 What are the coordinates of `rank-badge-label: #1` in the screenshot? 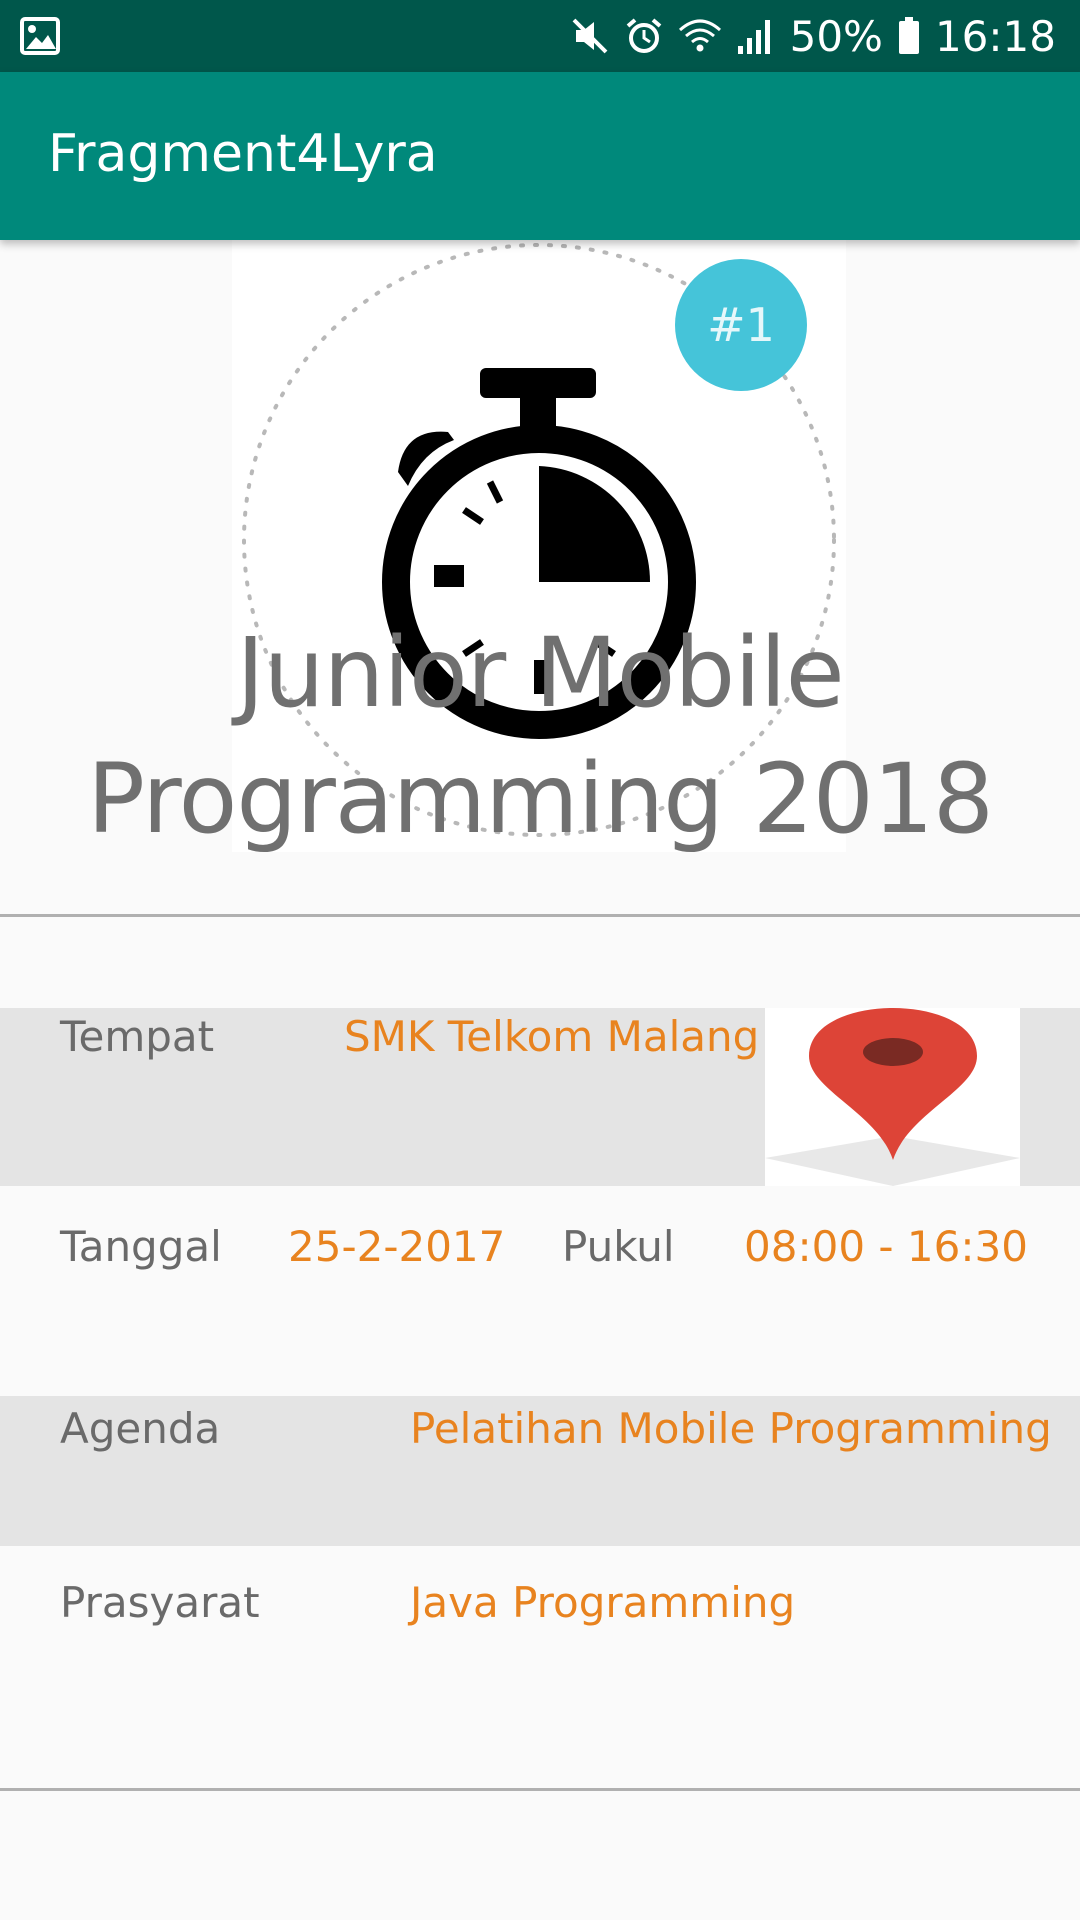 It's located at (741, 325).